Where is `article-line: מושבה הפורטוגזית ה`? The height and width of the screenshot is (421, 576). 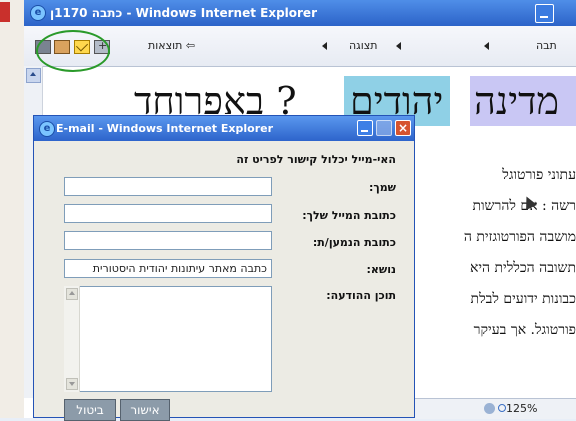 article-line: מושבה הפורטוגזית ה is located at coordinates (519, 237).